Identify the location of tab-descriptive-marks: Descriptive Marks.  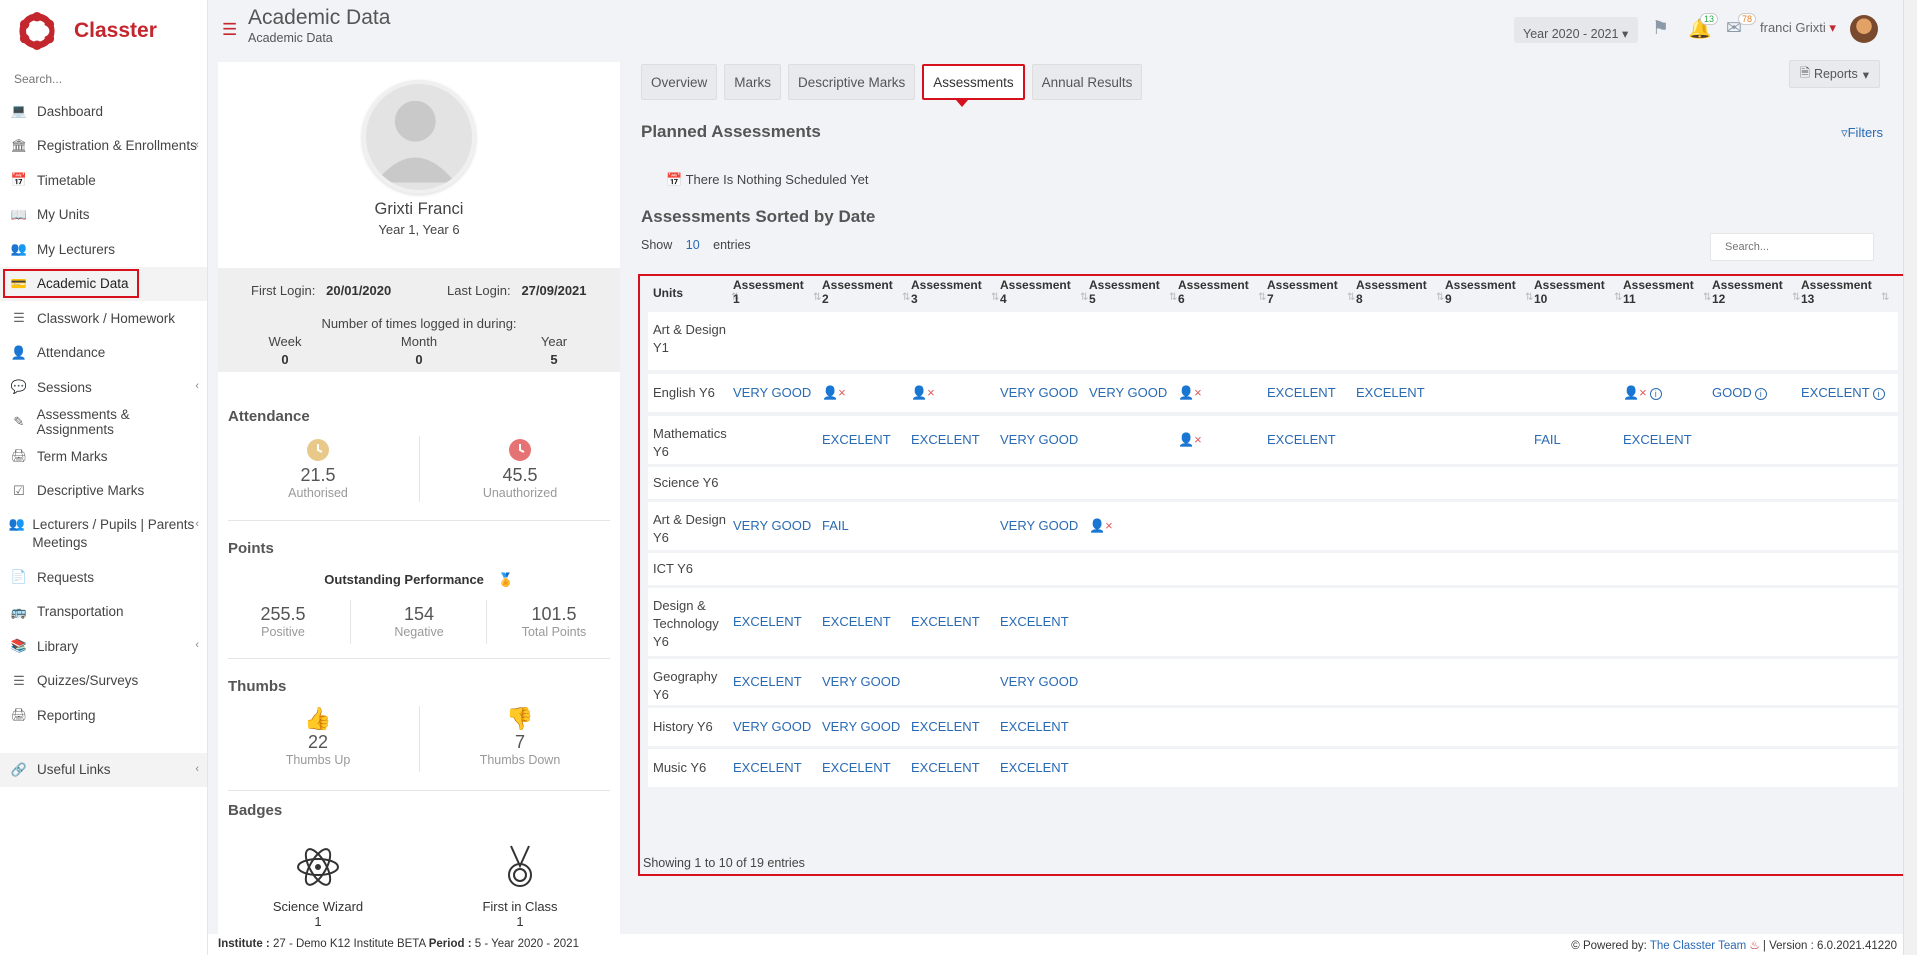
(852, 82).